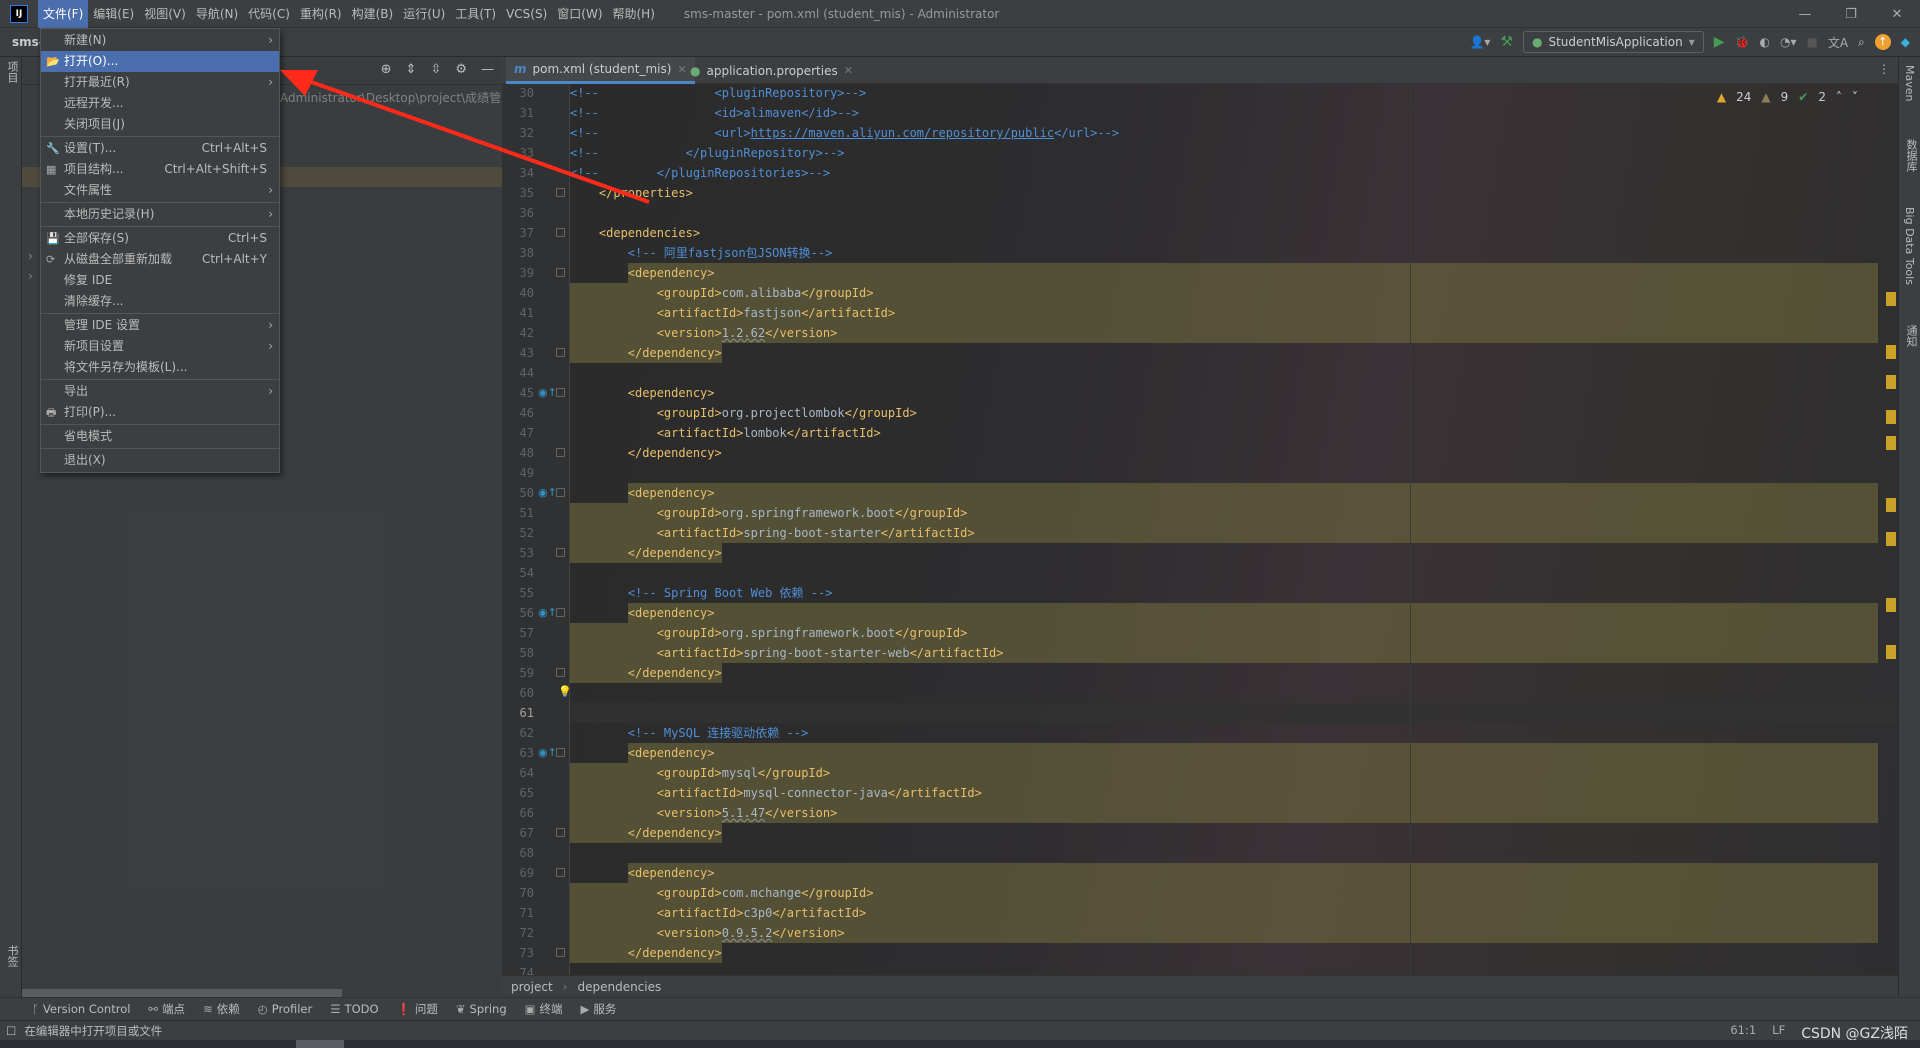 Image resolution: width=1920 pixels, height=1048 pixels. What do you see at coordinates (165, 14) in the screenshot?
I see `menu-2: 视图(V)` at bounding box center [165, 14].